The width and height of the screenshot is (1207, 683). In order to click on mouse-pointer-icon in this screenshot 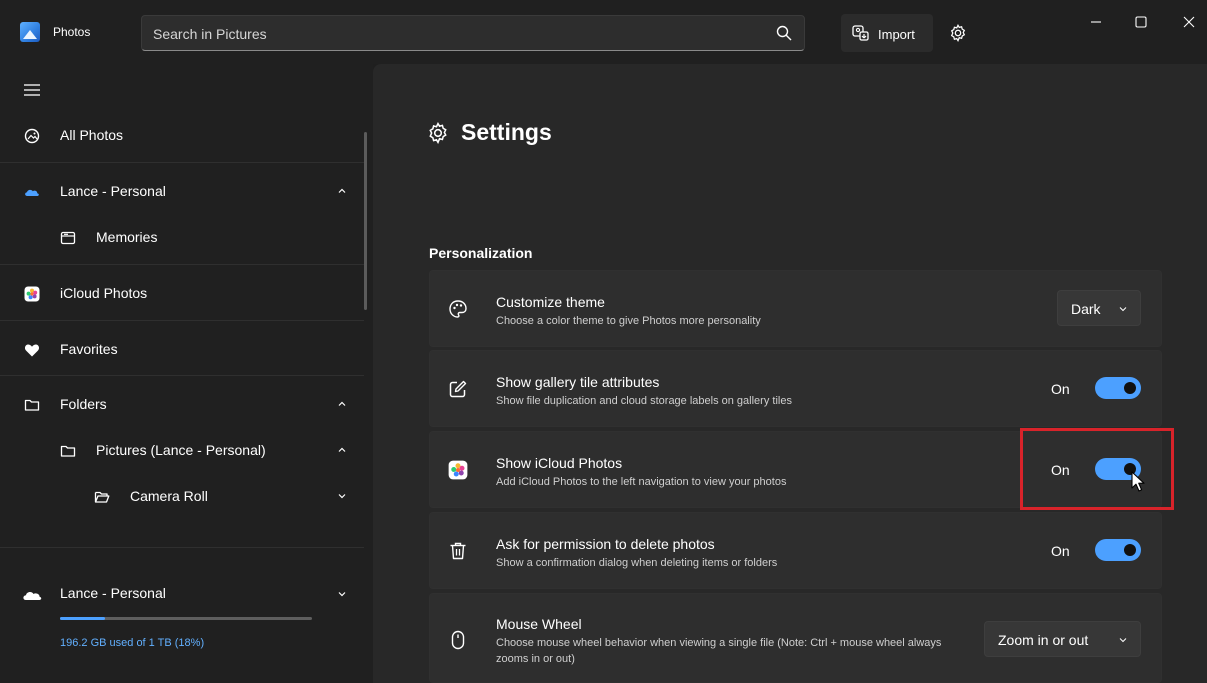, I will do `click(1138, 481)`.